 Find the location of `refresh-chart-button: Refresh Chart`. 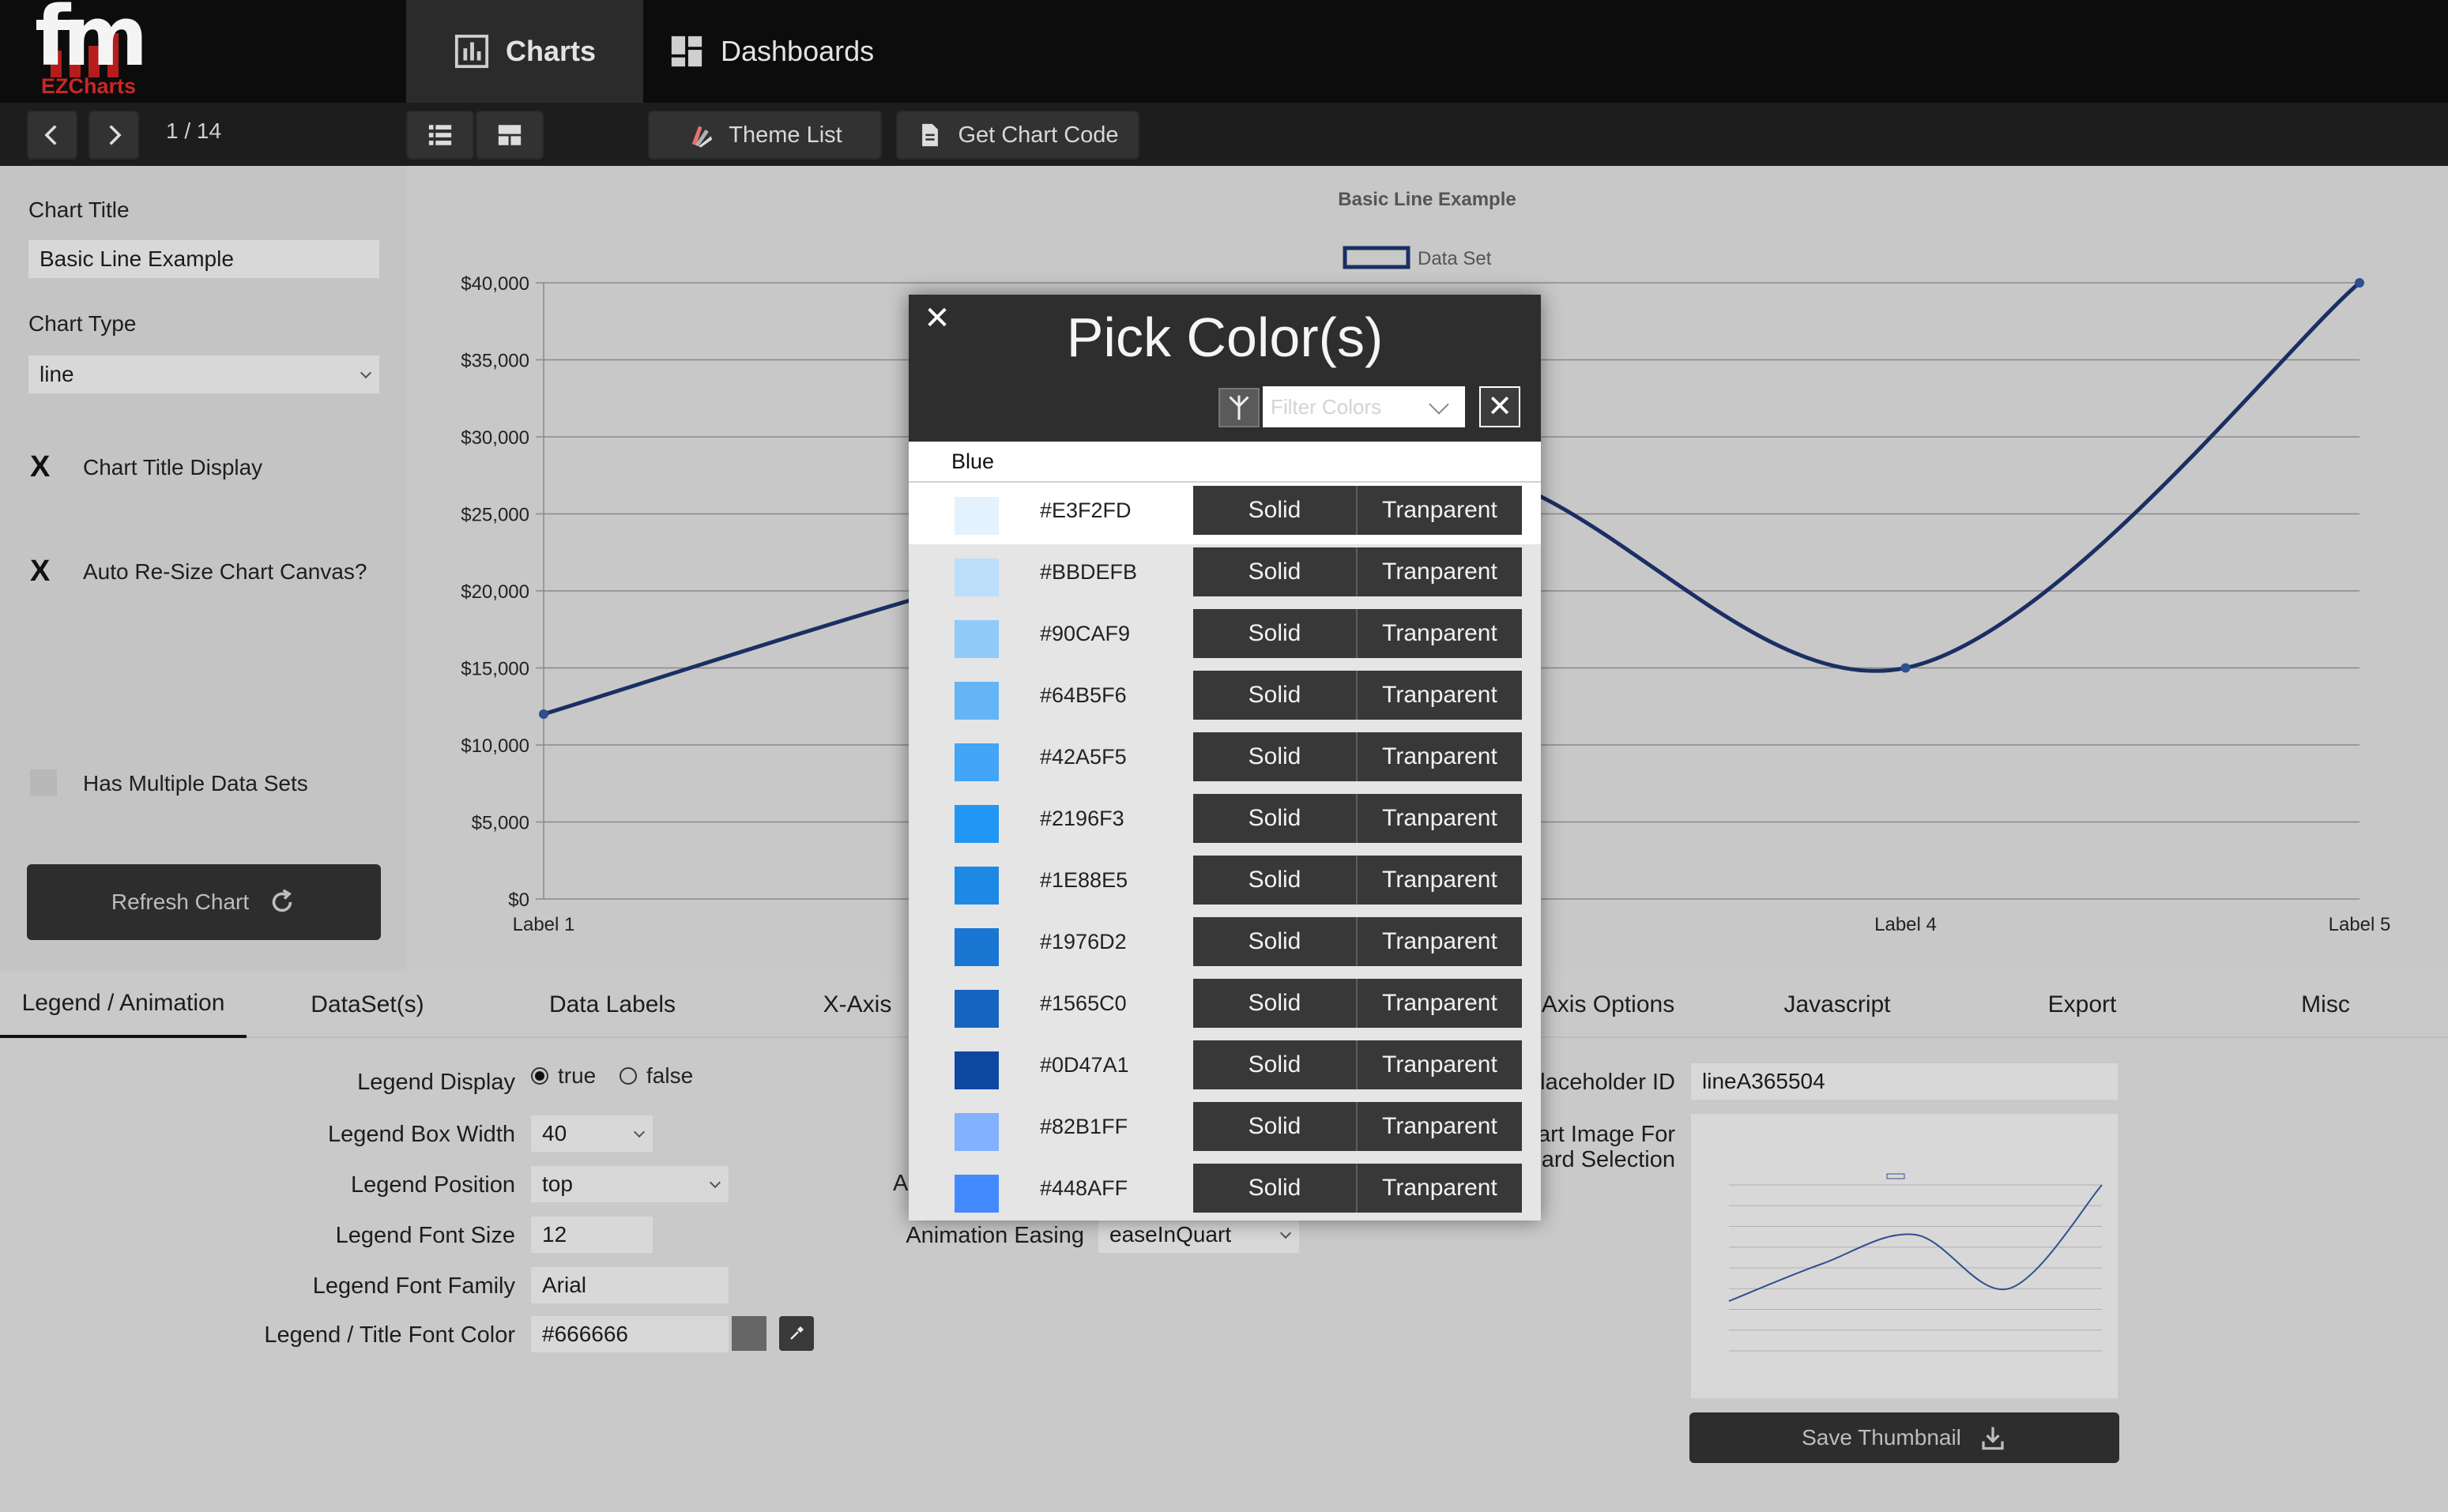

refresh-chart-button: Refresh Chart is located at coordinates (204, 902).